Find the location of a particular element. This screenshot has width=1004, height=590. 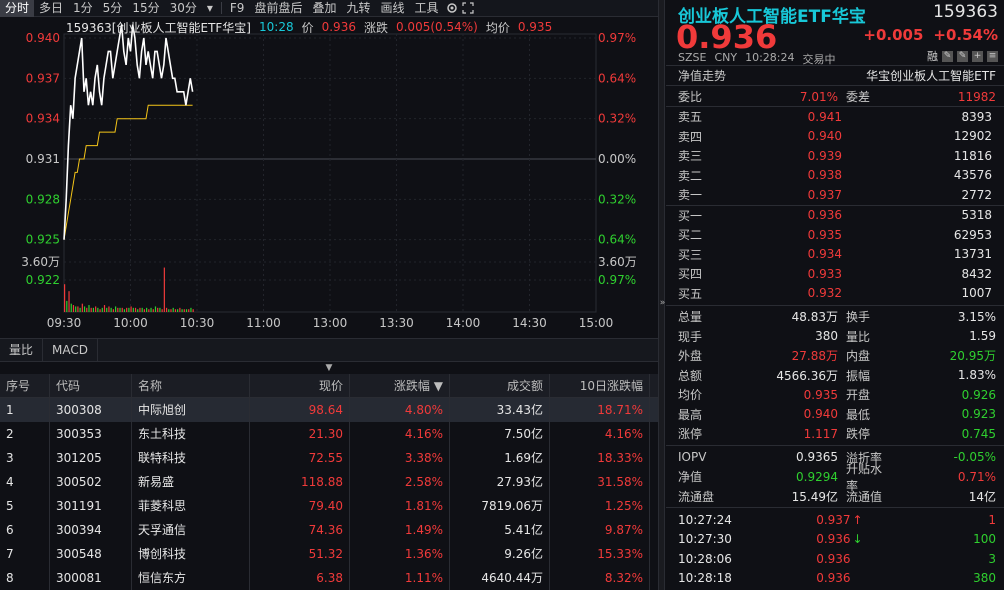

x-tick-label: 15:00 is located at coordinates (596, 323).